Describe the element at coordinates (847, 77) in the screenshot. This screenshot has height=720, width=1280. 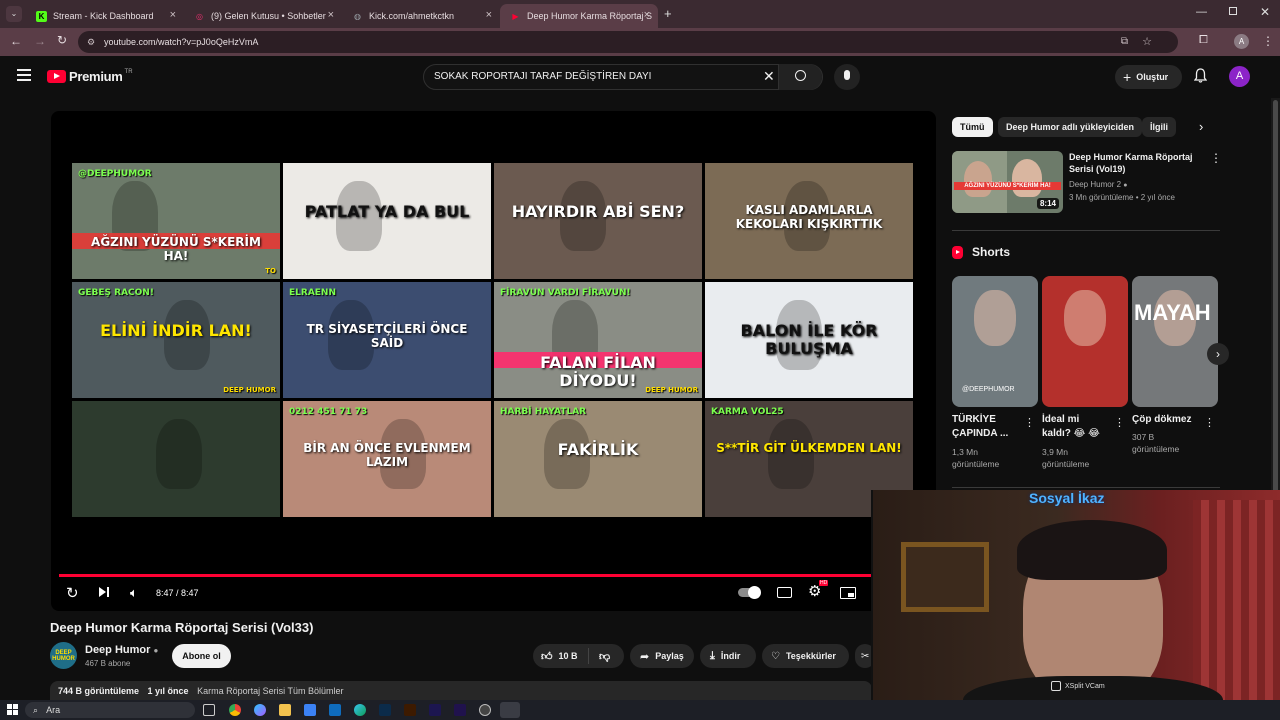
I see `voice-search-button` at that location.